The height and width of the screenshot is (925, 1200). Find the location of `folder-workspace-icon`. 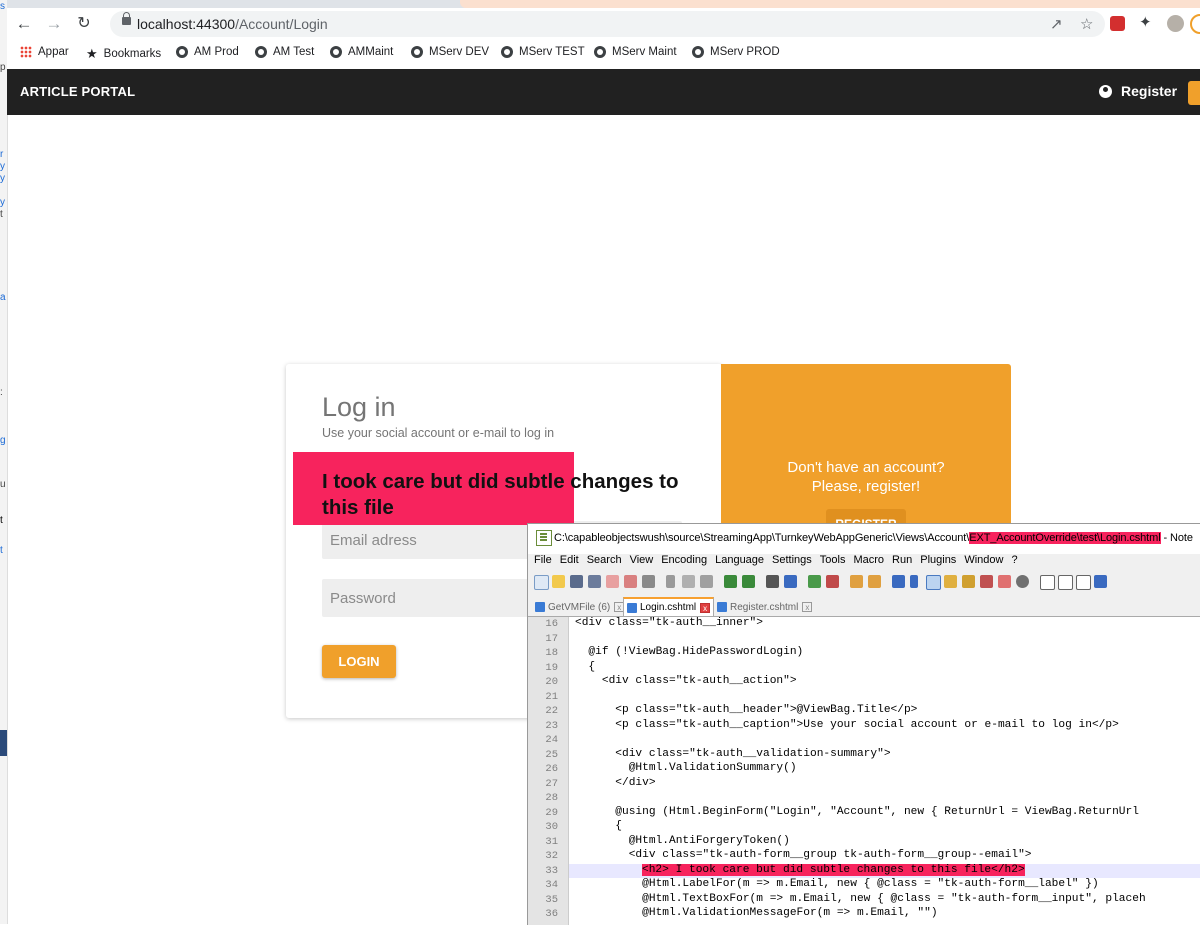

folder-workspace-icon is located at coordinates (1004, 581).